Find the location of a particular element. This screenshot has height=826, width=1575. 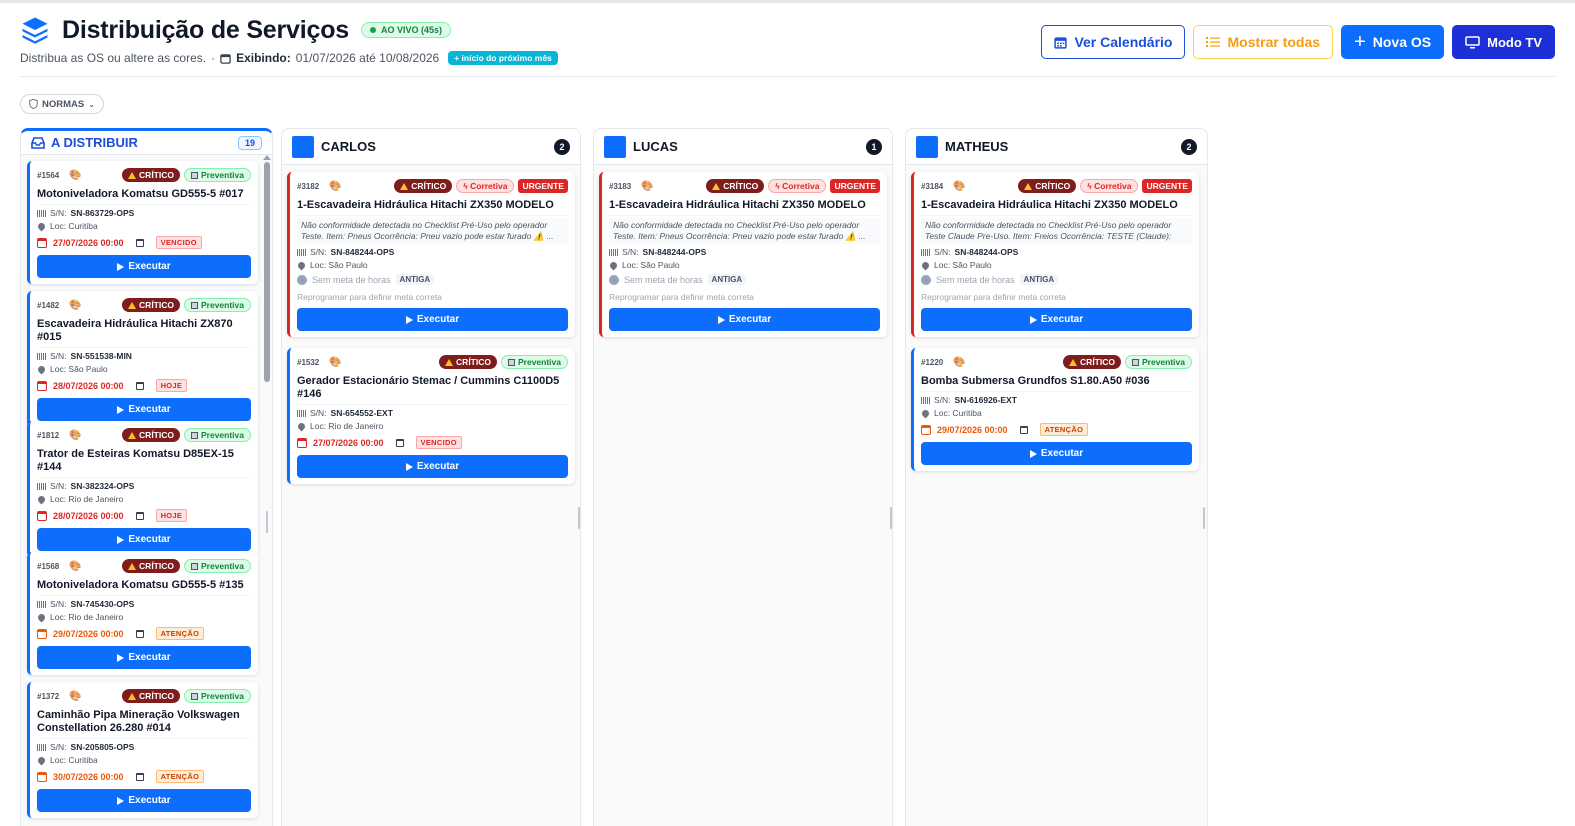

serial-label: S/N: is located at coordinates (58, 213).